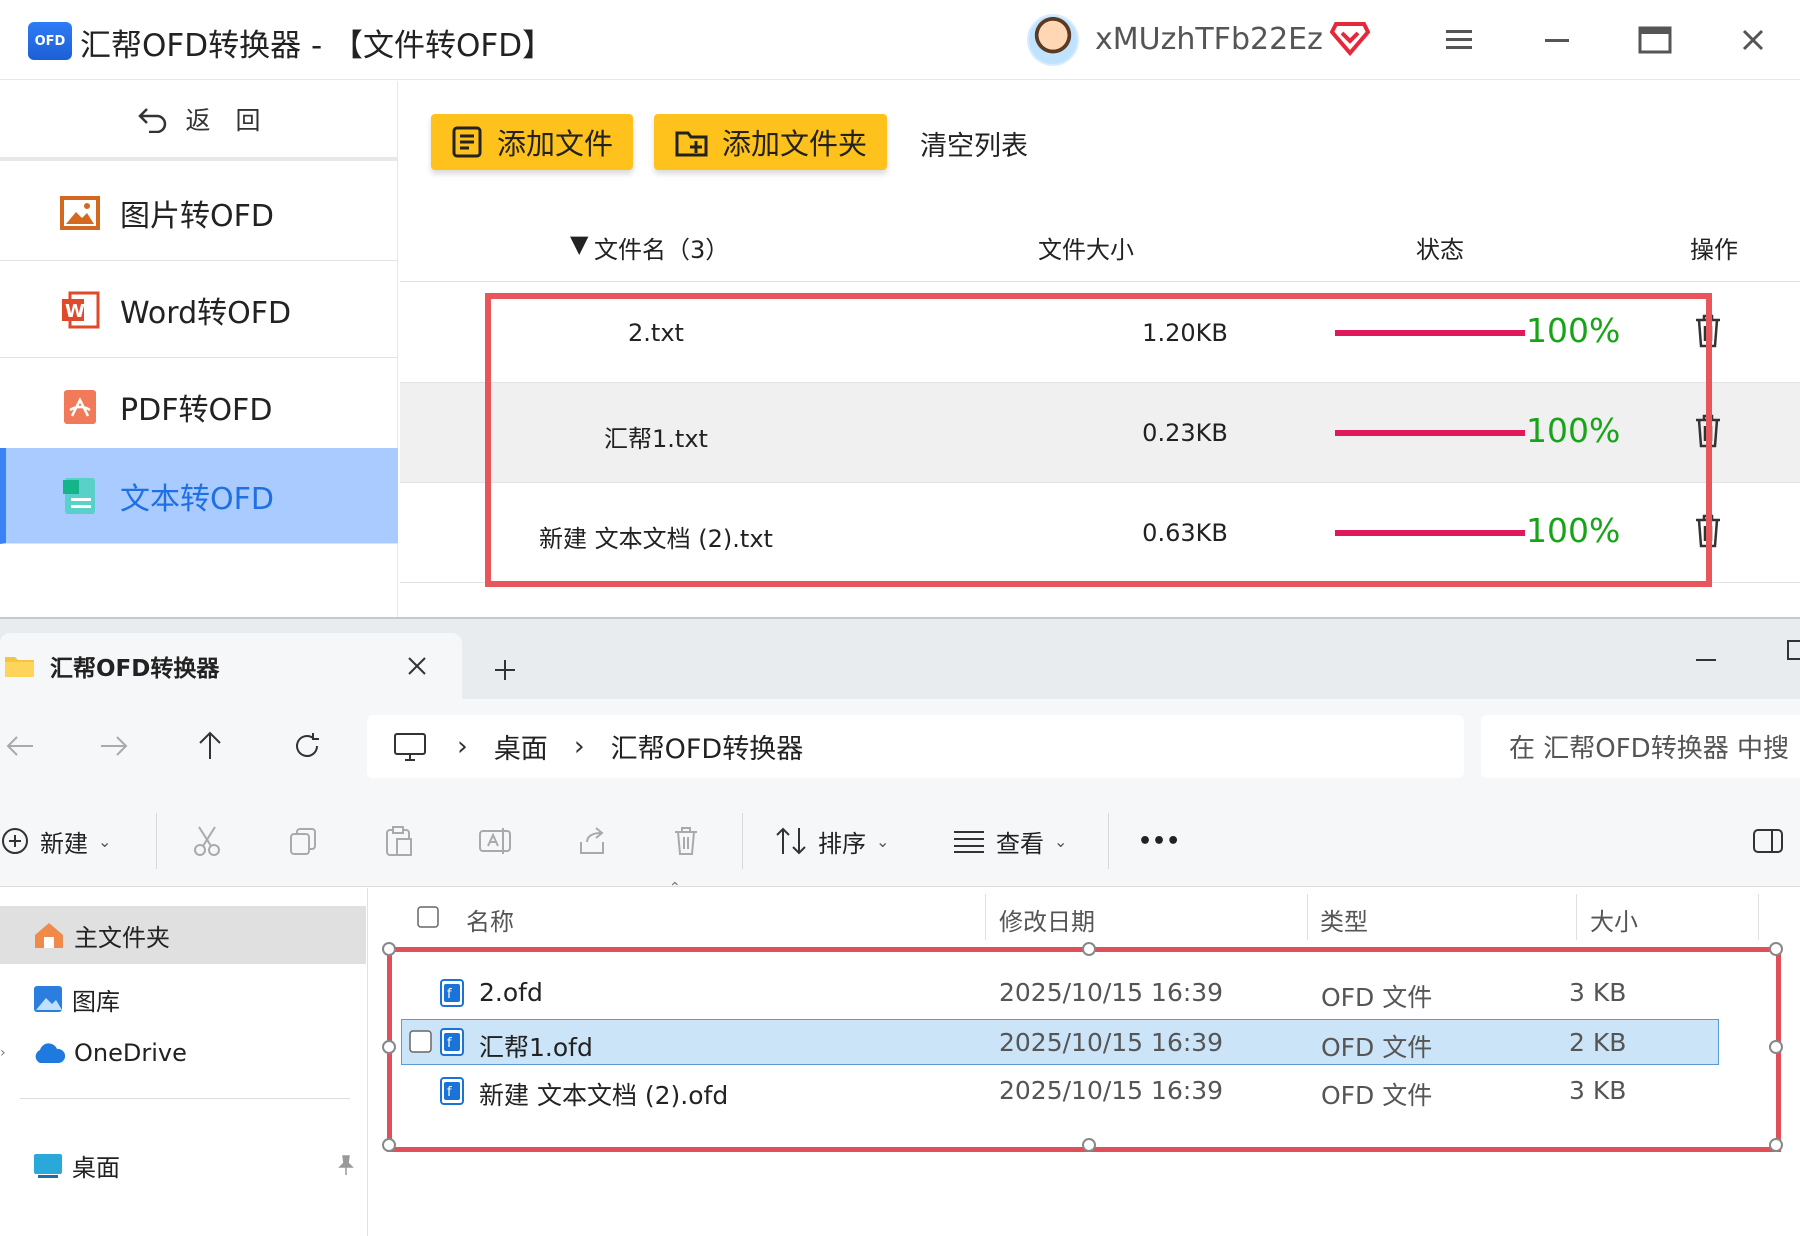 The image size is (1800, 1236). Describe the element at coordinates (303, 841) in the screenshot. I see `copy-icon` at that location.